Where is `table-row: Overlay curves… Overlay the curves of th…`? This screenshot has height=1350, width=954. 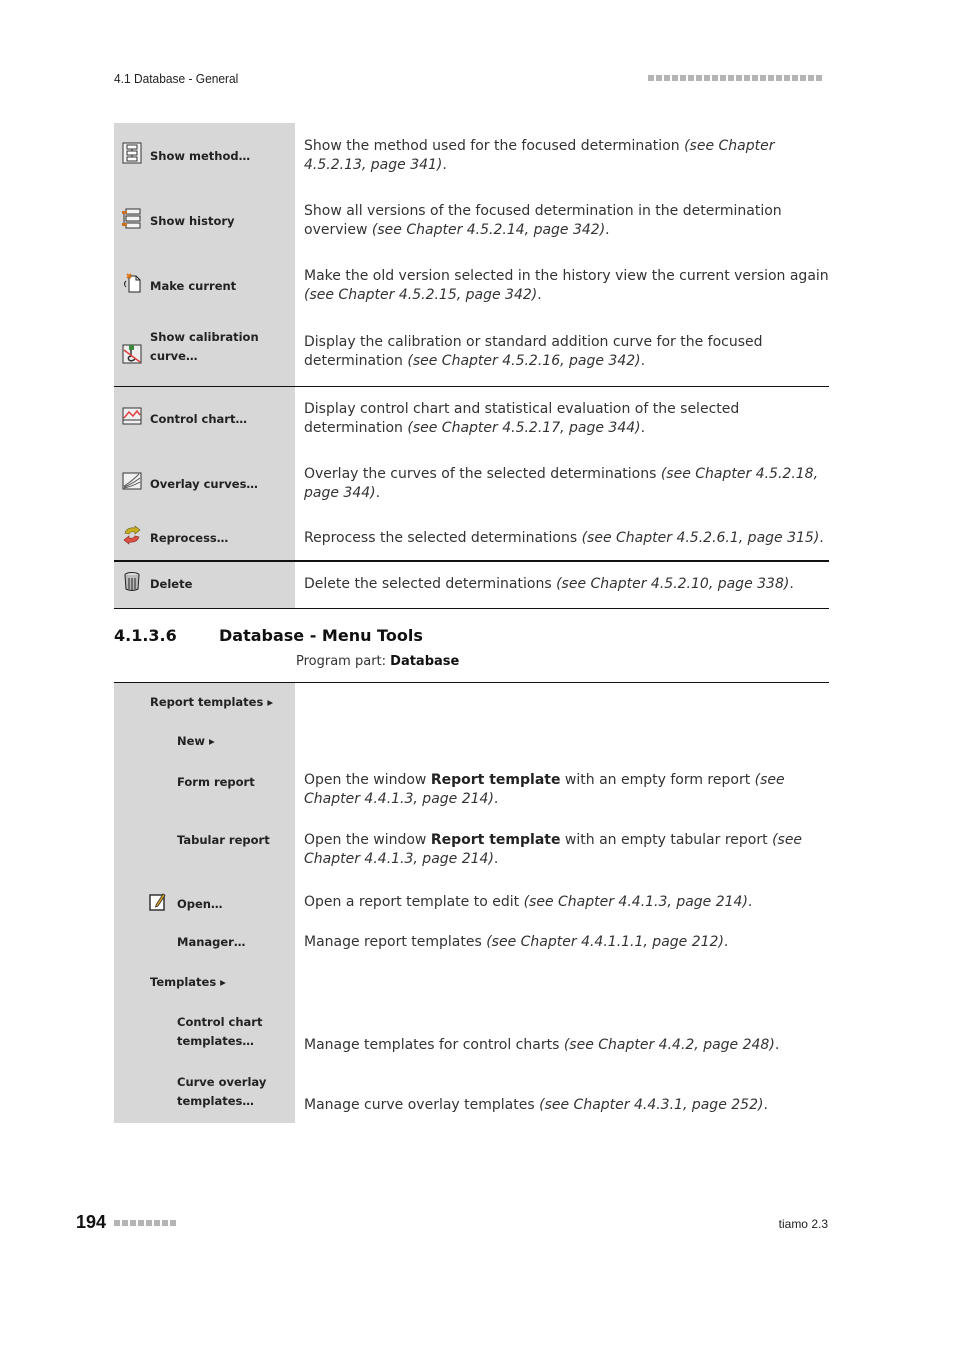
table-row: Overlay curves… Overlay the curves of th… is located at coordinates (471, 483).